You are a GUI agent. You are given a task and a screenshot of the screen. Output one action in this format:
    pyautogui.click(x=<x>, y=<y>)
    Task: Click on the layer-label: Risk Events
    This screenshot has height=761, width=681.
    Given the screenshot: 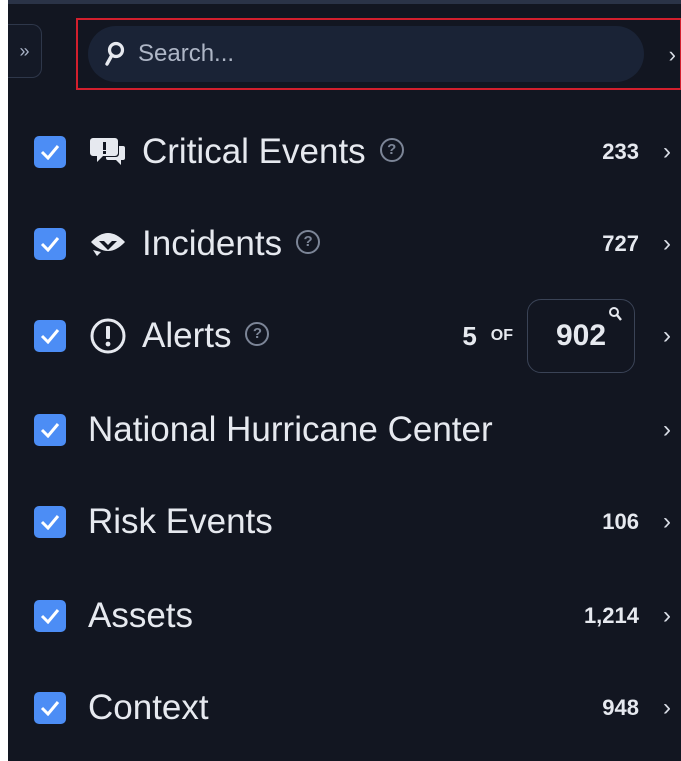 What is the action you would take?
    pyautogui.click(x=180, y=521)
    